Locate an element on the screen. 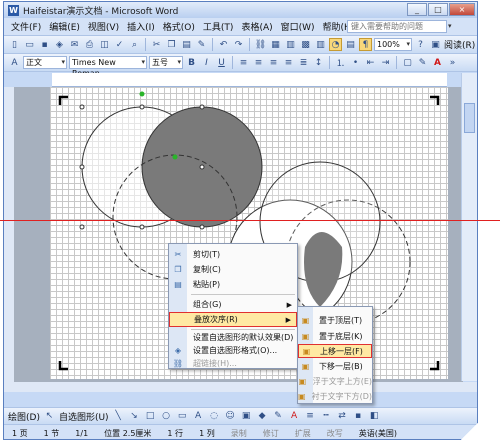  wordart-icon: A is located at coordinates (198, 416).